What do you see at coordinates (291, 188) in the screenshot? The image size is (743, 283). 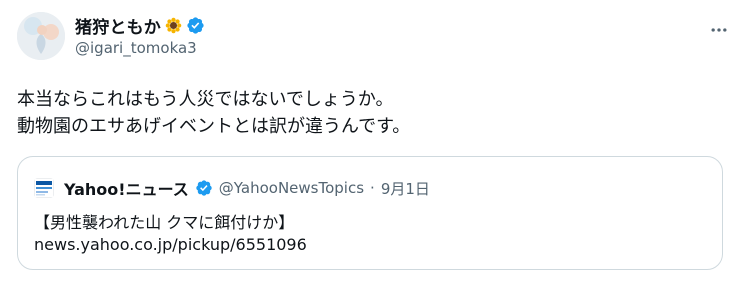 I see `quote-author-handle: @YahooNewsTopics` at bounding box center [291, 188].